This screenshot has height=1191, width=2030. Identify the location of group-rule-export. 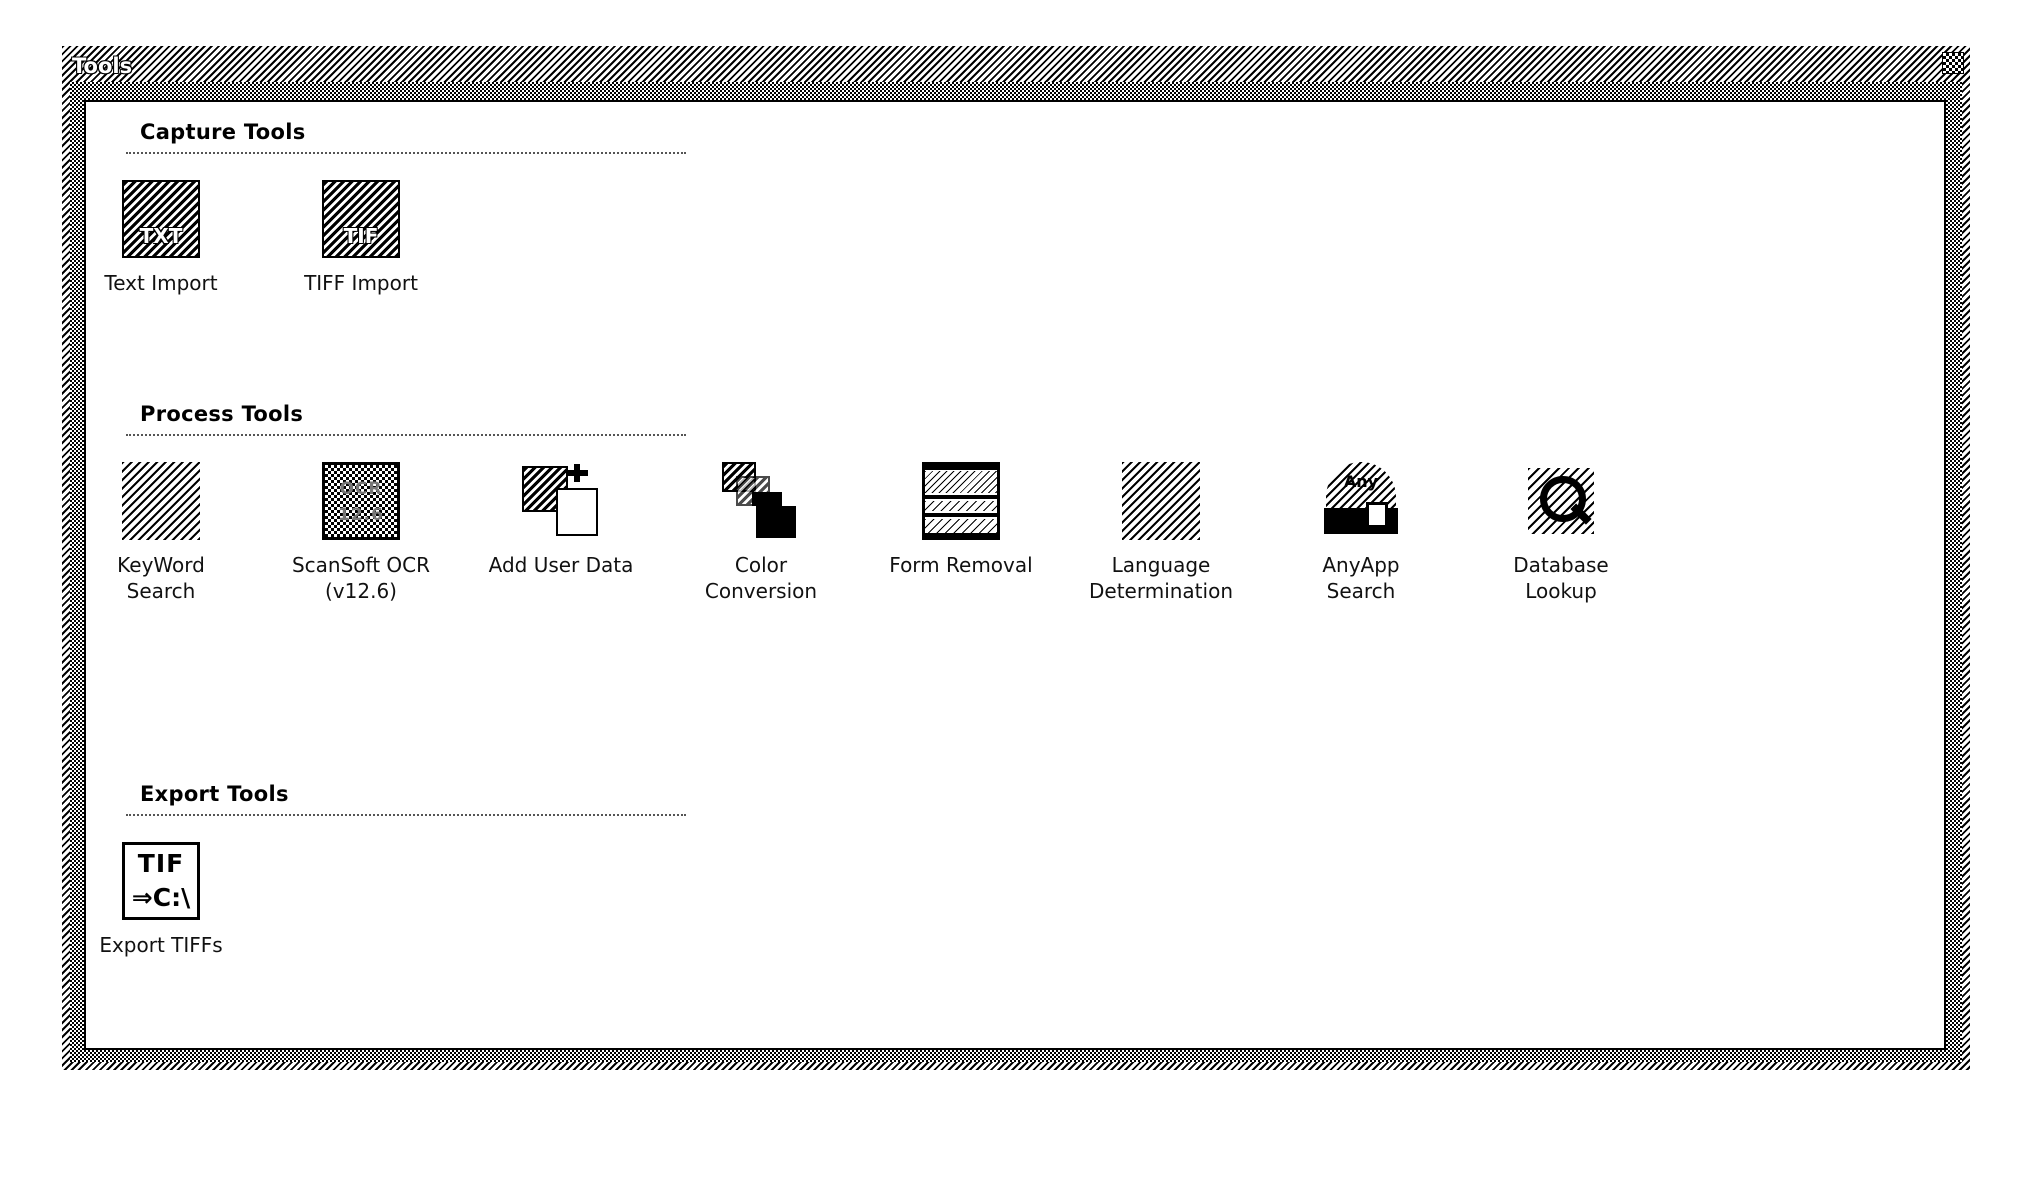
(406, 815).